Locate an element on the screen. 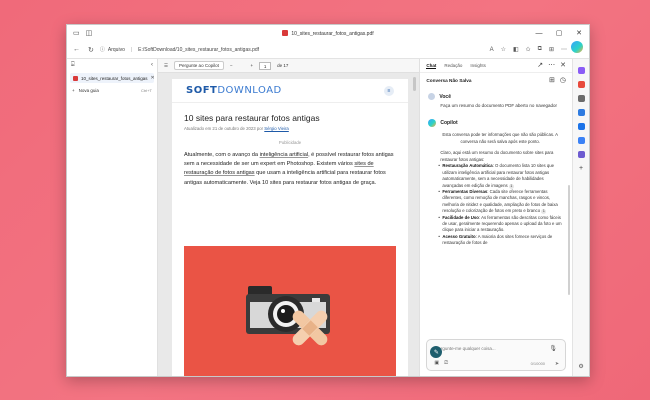 The image size is (650, 400). pdf-scrollbar is located at coordinates (415, 225).